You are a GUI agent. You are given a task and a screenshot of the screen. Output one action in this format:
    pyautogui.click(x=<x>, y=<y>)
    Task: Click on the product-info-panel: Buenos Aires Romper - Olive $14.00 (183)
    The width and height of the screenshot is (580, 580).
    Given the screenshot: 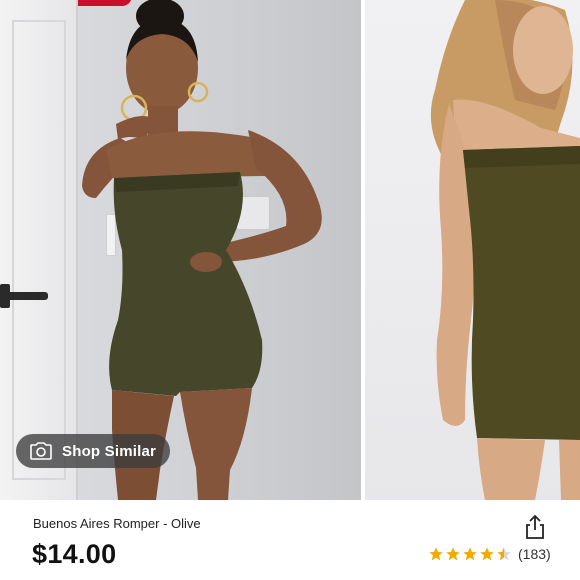 What is the action you would take?
    pyautogui.click(x=290, y=540)
    